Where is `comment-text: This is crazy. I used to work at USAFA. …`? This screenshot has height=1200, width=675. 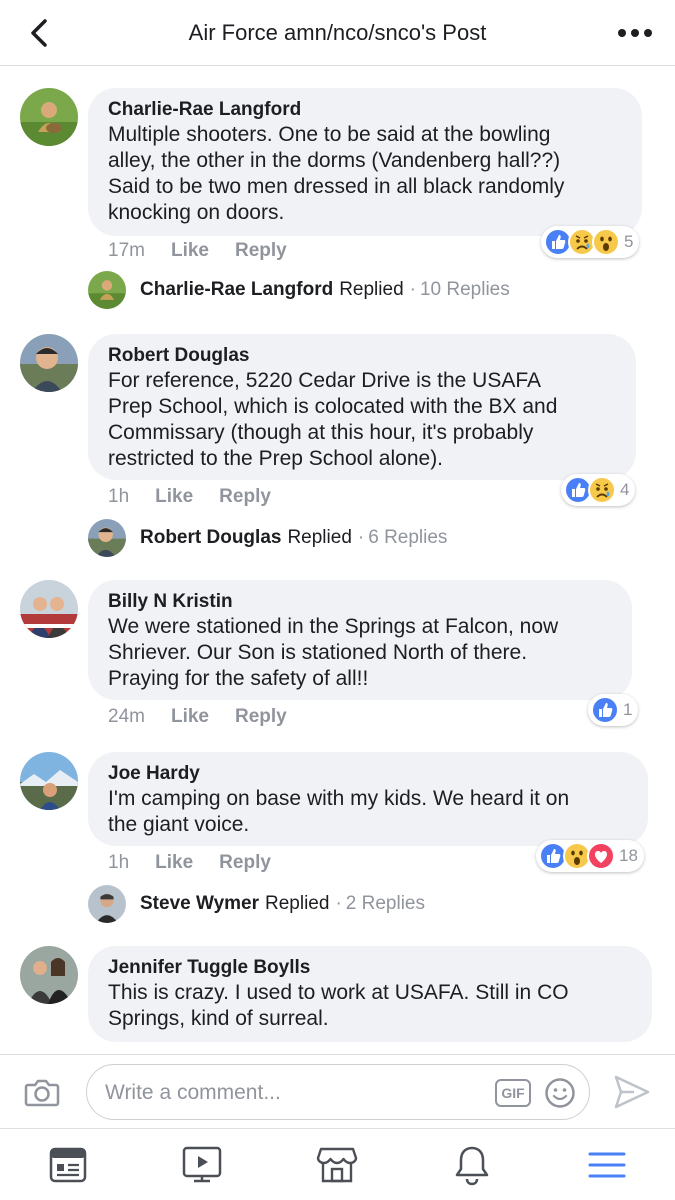 comment-text: This is crazy. I used to work at USAFA. … is located at coordinates (370, 1006).